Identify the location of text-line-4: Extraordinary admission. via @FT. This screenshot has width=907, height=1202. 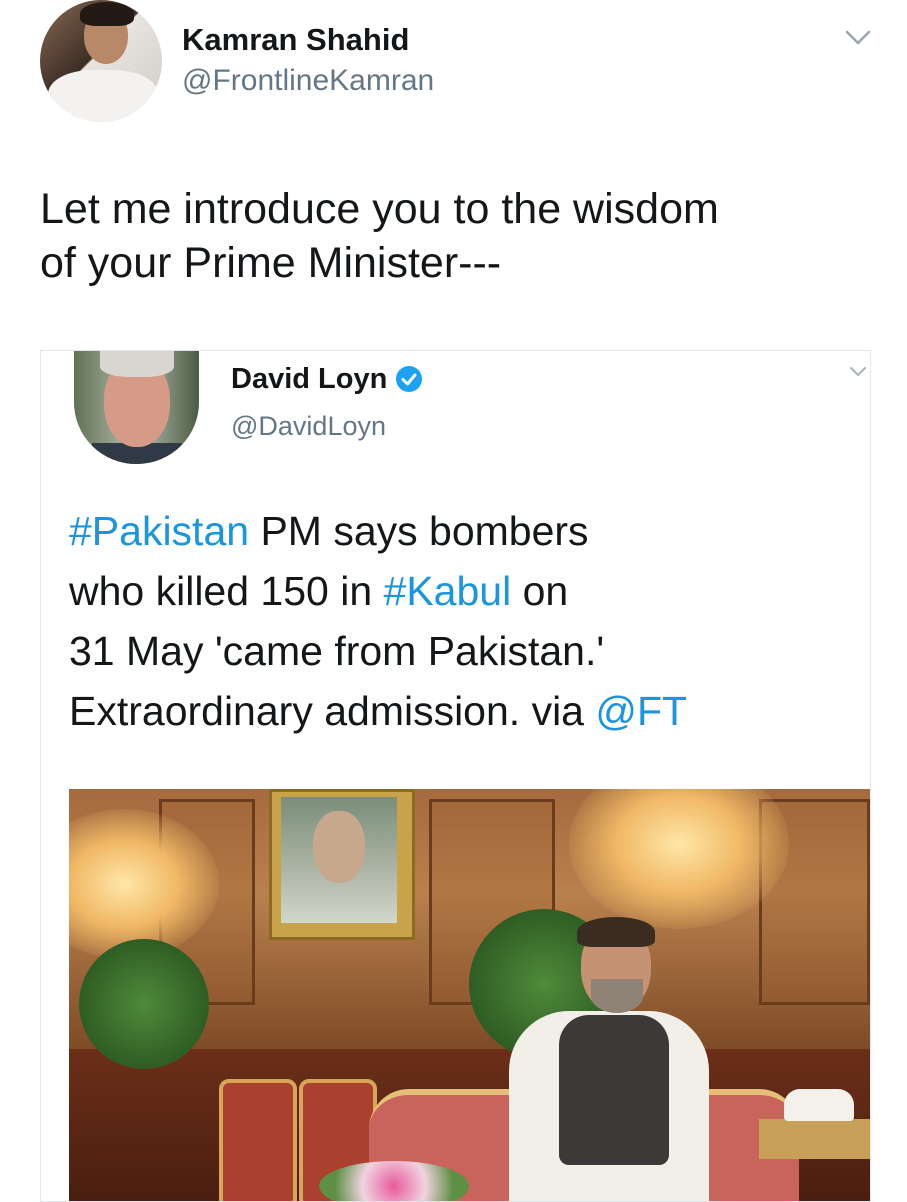
(464, 711).